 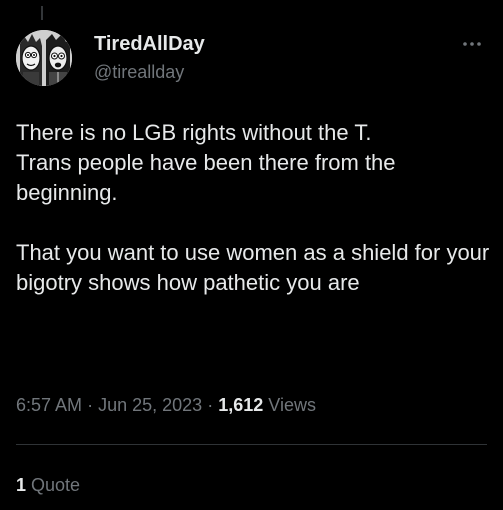 What do you see at coordinates (42, 13) in the screenshot?
I see `thread-connector-line` at bounding box center [42, 13].